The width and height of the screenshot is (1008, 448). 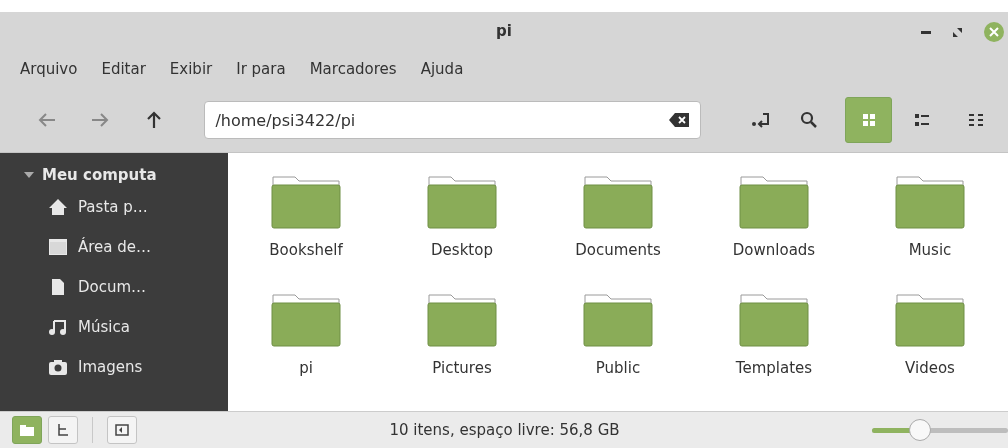 What do you see at coordinates (153, 120) in the screenshot?
I see `up-arrow-icon` at bounding box center [153, 120].